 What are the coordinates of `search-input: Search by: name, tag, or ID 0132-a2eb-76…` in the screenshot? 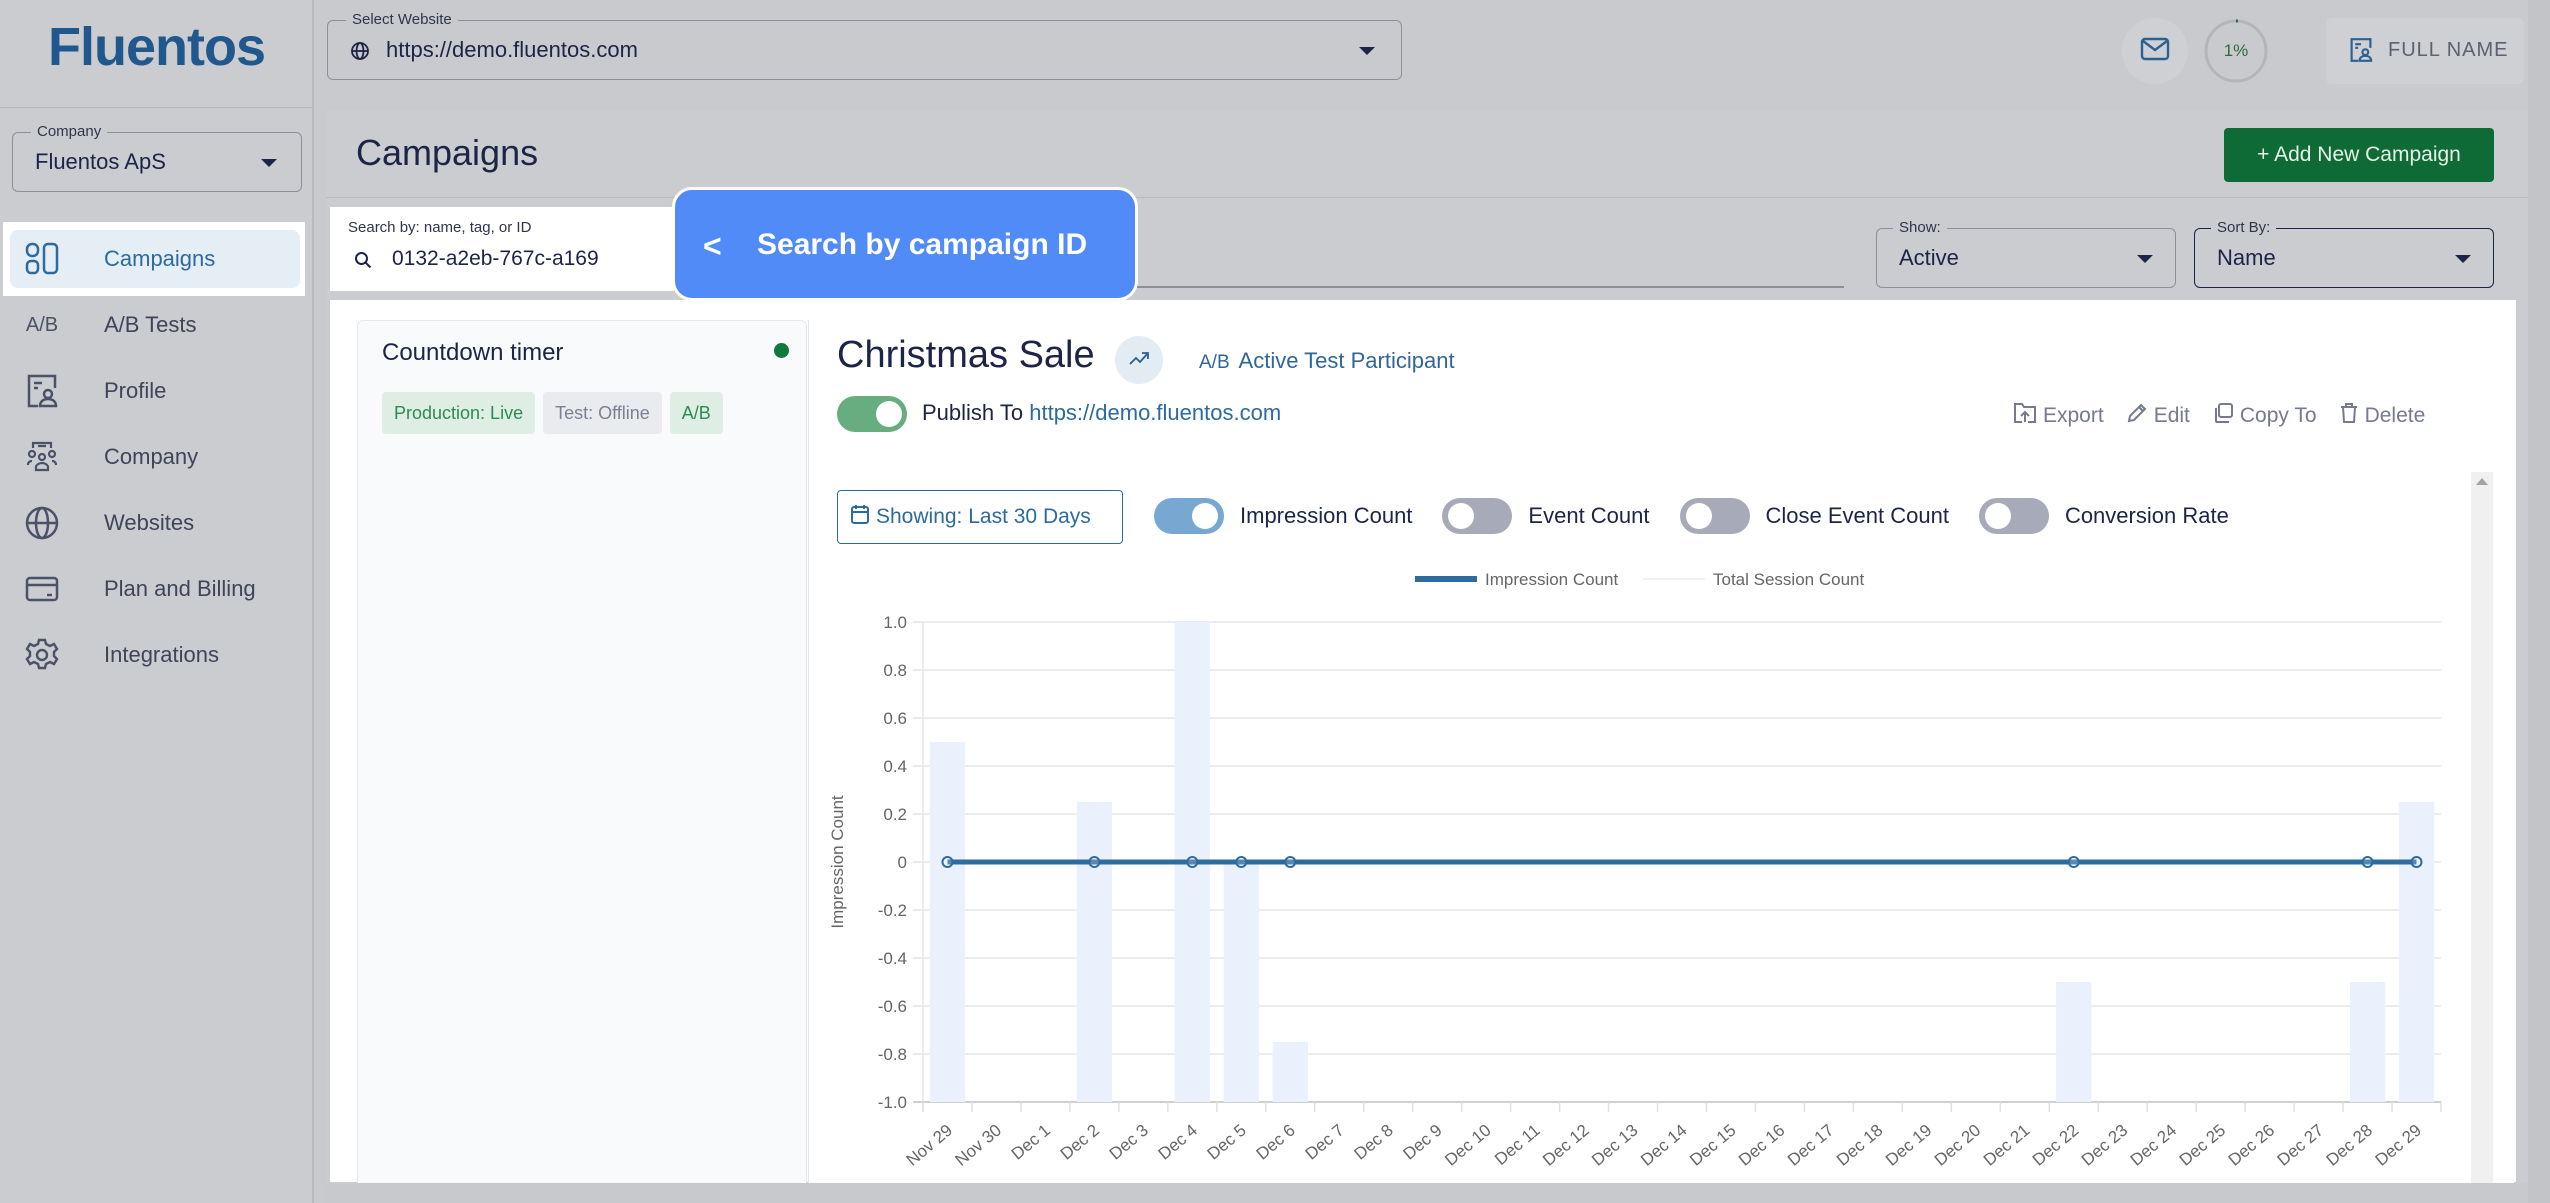 It's located at (502, 249).